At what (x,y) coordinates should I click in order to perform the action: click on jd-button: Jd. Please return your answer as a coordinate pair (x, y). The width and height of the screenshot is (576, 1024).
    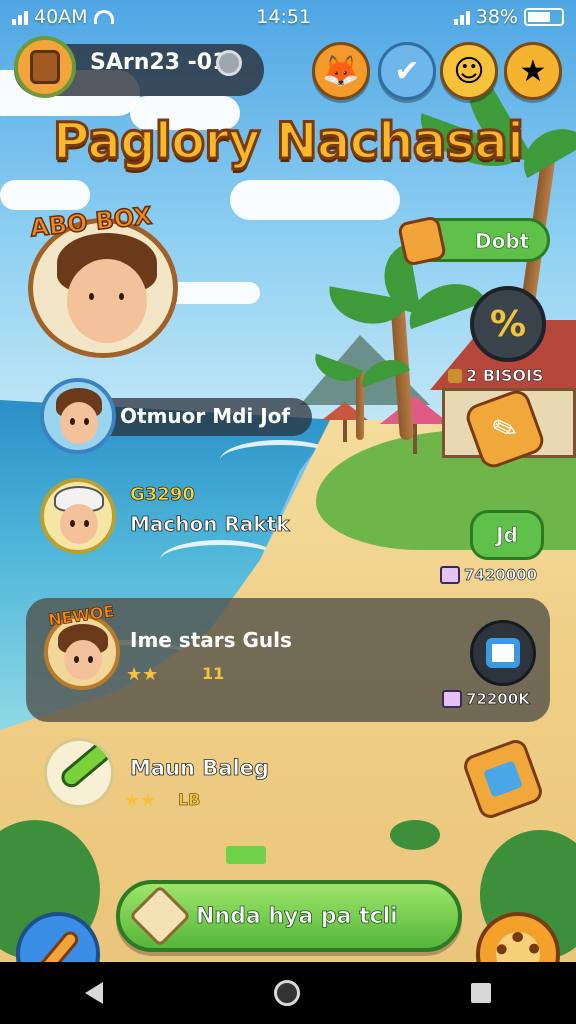
    Looking at the image, I should click on (507, 535).